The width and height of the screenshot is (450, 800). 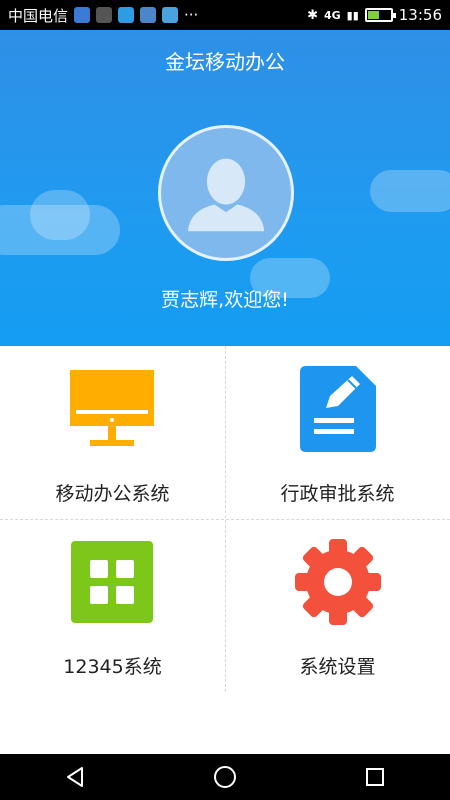 What do you see at coordinates (112, 494) in the screenshot?
I see `menu-item-label: 移动办公系统` at bounding box center [112, 494].